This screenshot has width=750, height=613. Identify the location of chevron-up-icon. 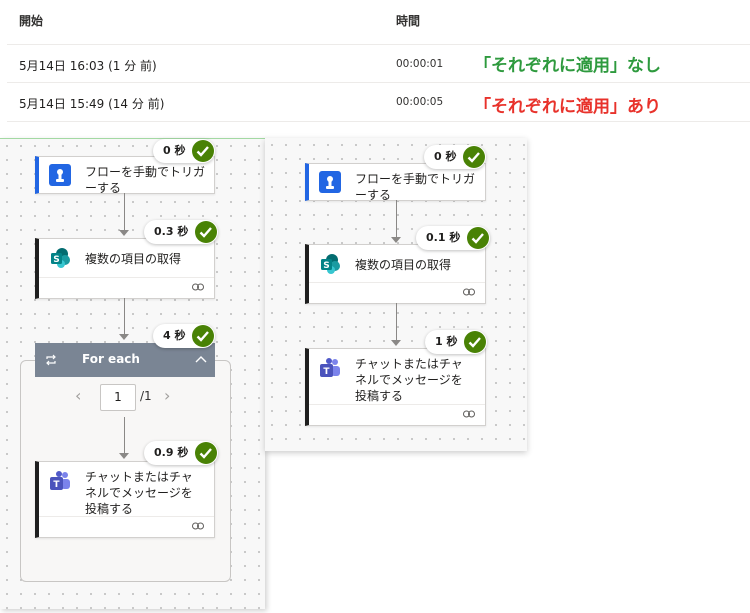
(201, 360).